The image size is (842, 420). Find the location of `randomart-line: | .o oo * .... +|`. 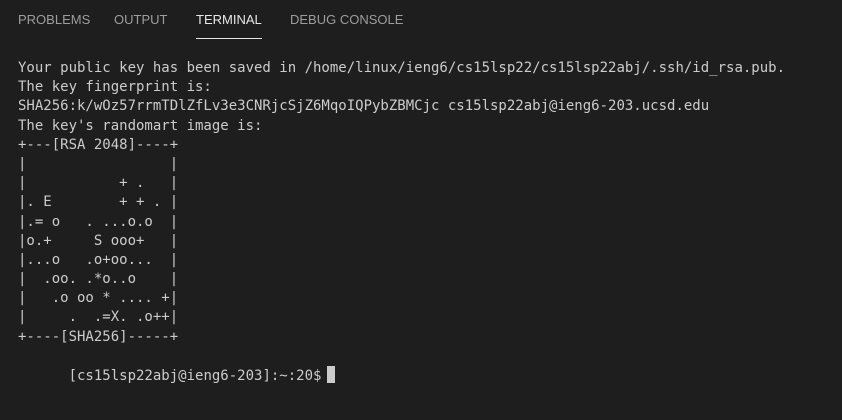

randomart-line: | .o oo * .... +| is located at coordinates (98, 298).